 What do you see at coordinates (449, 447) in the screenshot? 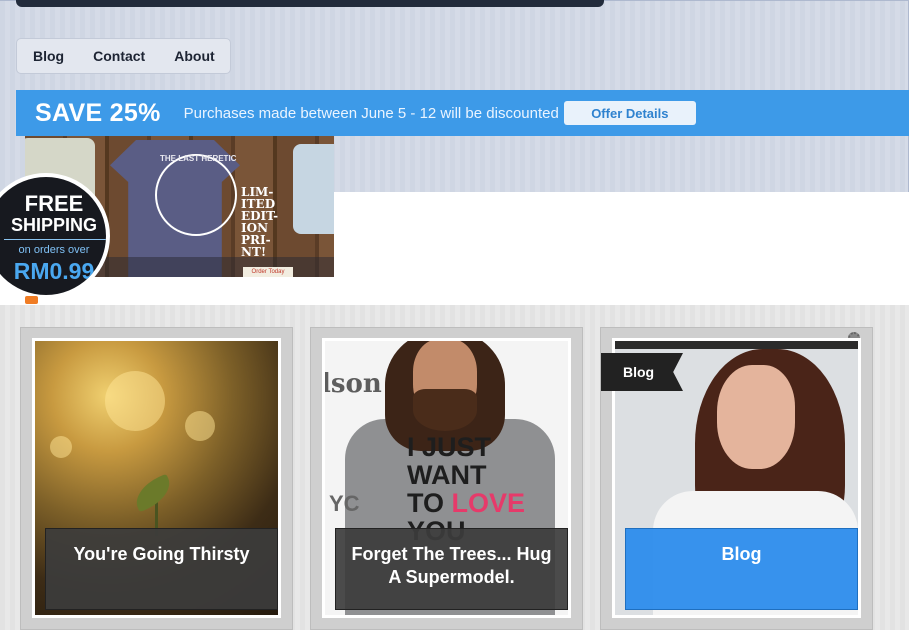
I see `tshirt-word: I JUST` at bounding box center [449, 447].